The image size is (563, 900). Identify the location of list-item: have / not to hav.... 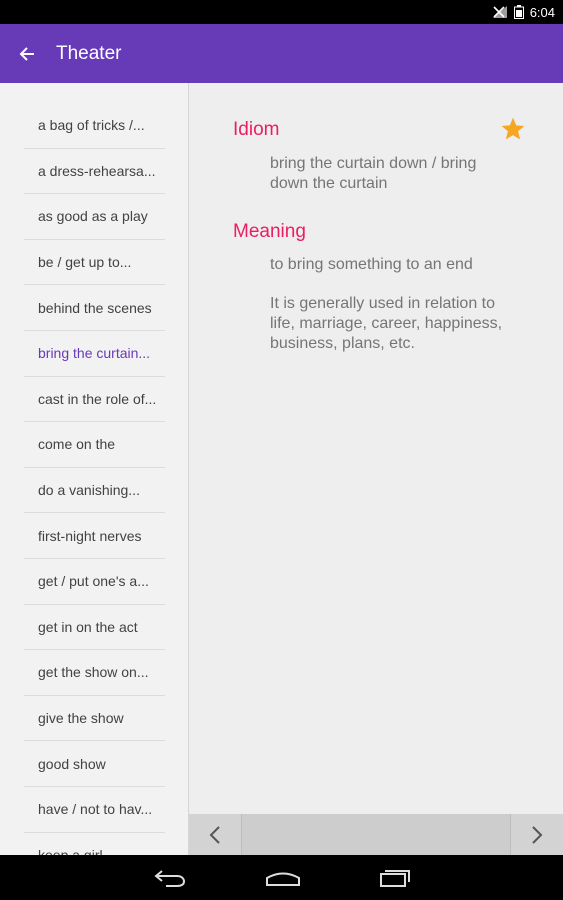
(94, 810).